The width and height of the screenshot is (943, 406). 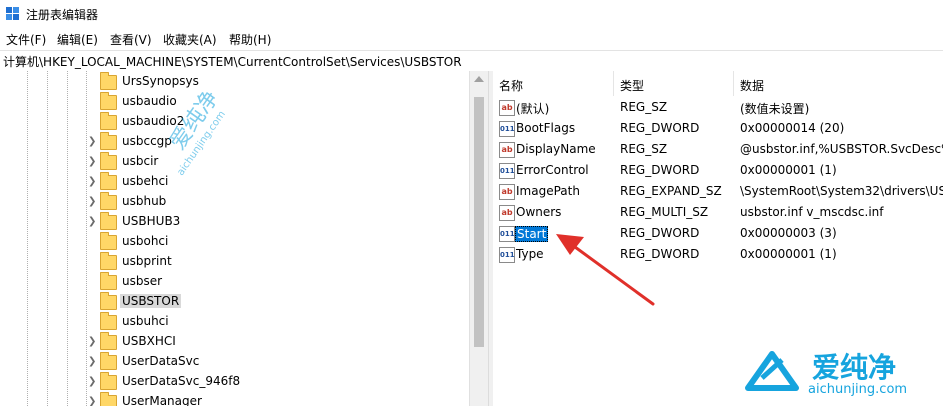 I want to click on window-title: 注册表编辑器, so click(x=62, y=15).